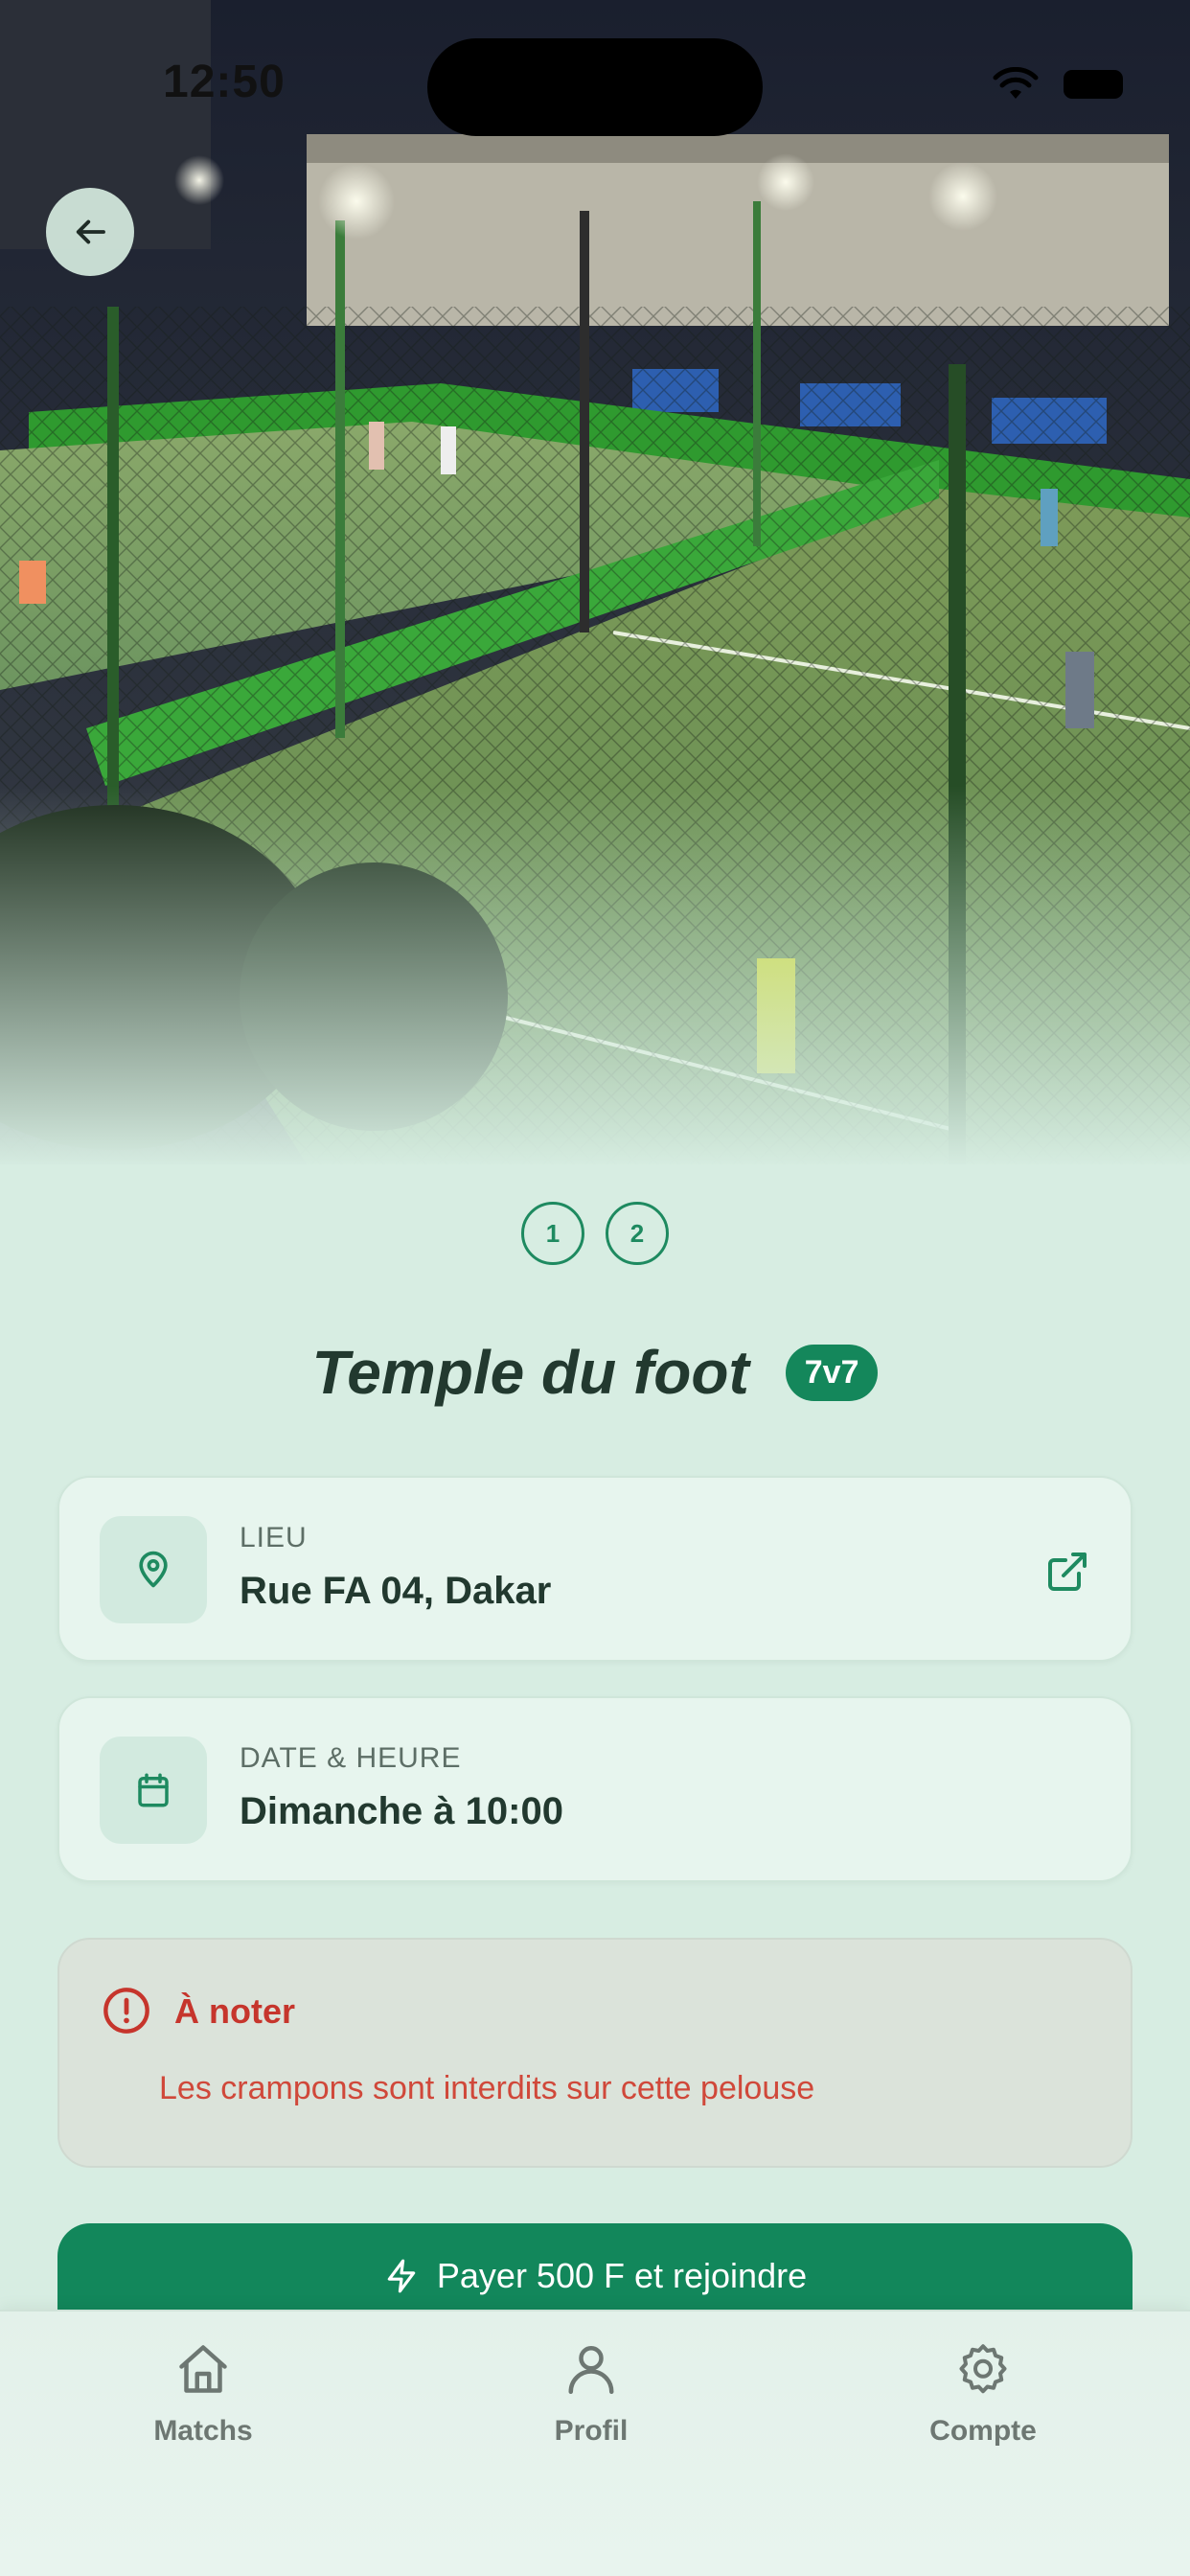 The height and width of the screenshot is (2576, 1190). I want to click on dynamic-island, so click(595, 87).